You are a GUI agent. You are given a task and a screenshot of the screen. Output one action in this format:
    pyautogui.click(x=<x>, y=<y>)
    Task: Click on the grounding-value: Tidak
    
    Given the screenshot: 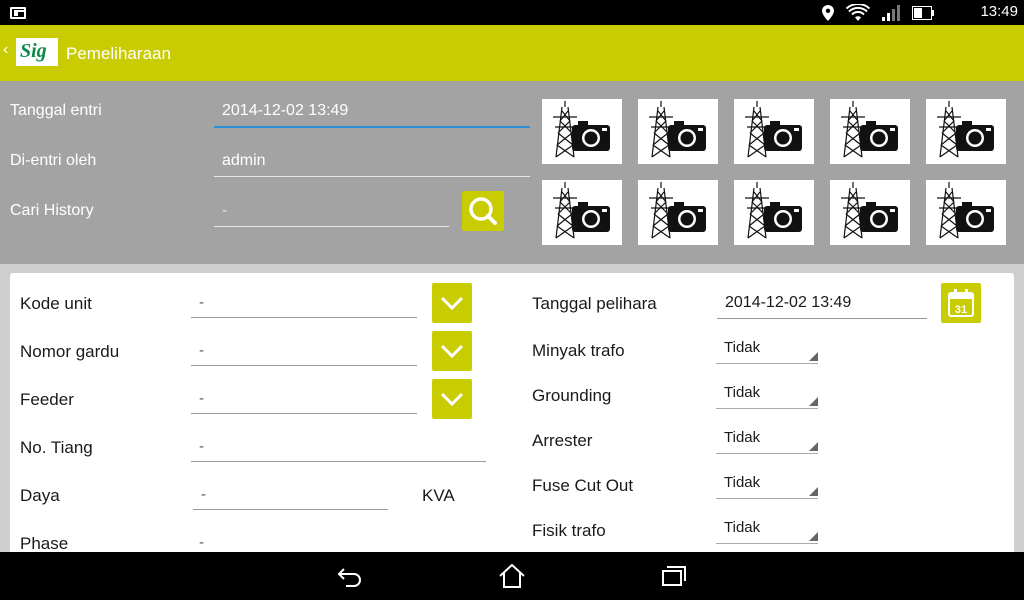 What is the action you would take?
    pyautogui.click(x=742, y=392)
    